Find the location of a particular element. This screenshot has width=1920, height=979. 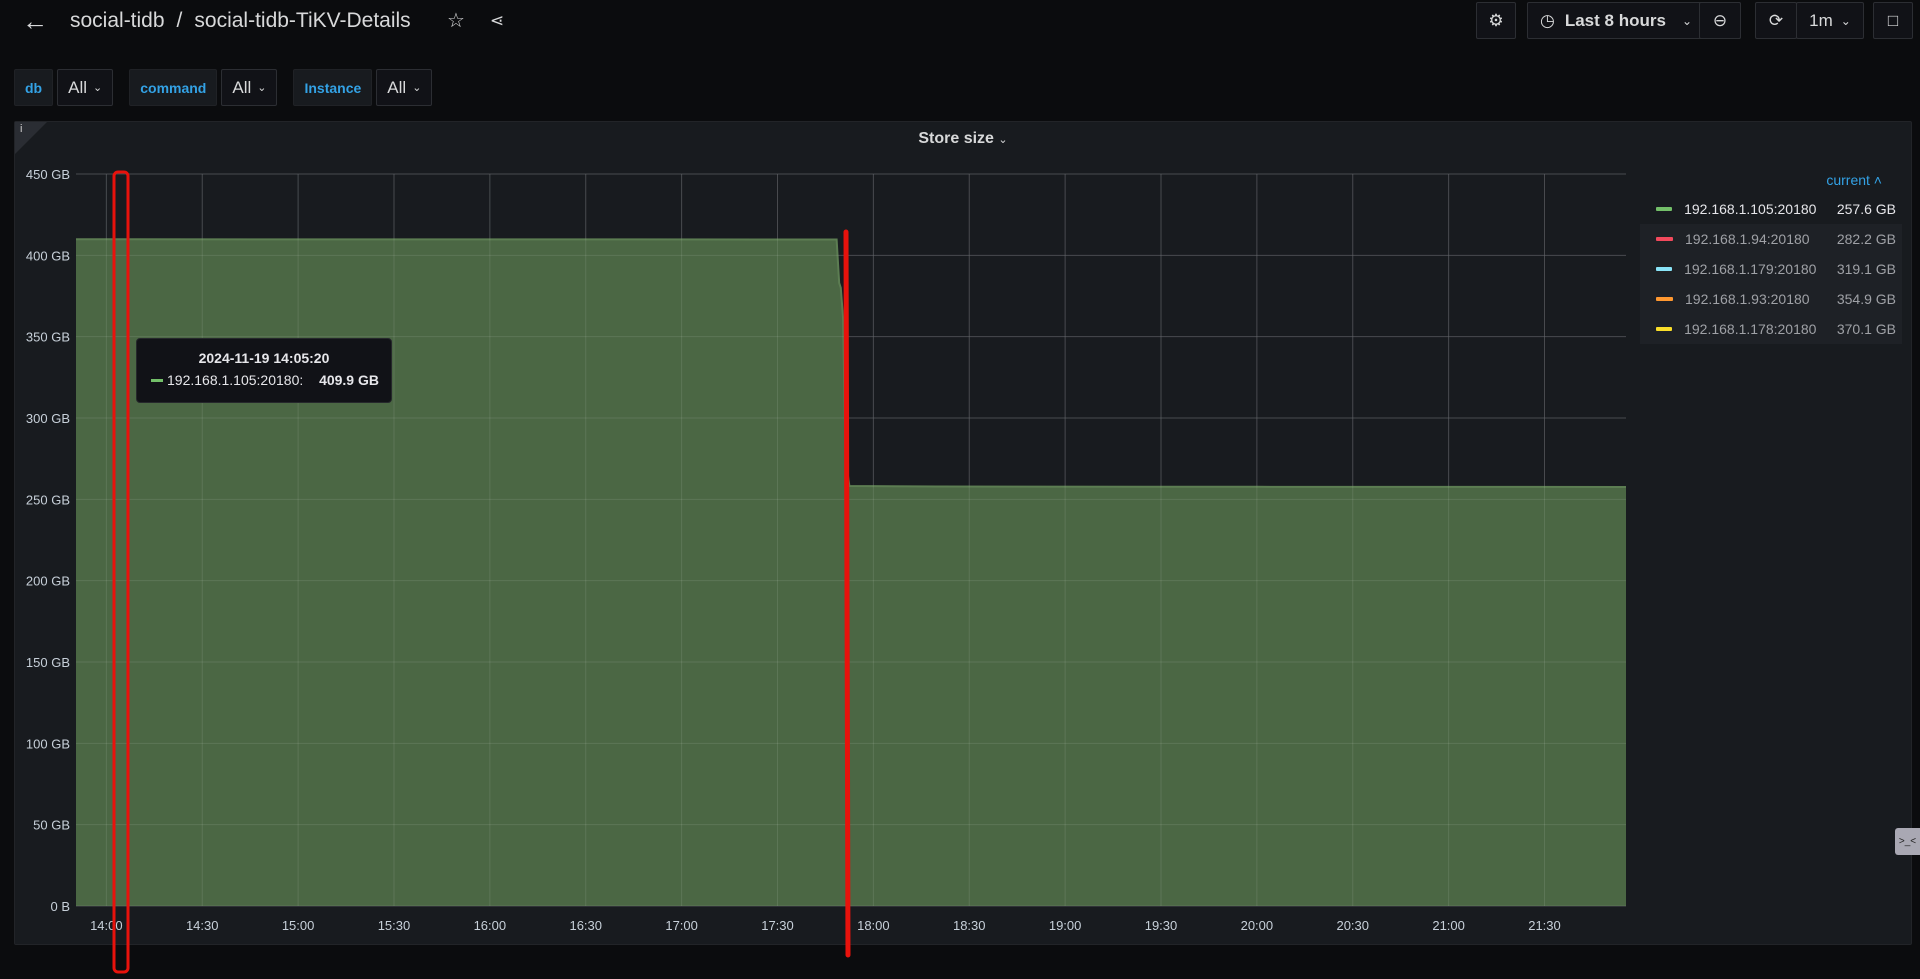

x-tick-label: 14:00 is located at coordinates (106, 925).